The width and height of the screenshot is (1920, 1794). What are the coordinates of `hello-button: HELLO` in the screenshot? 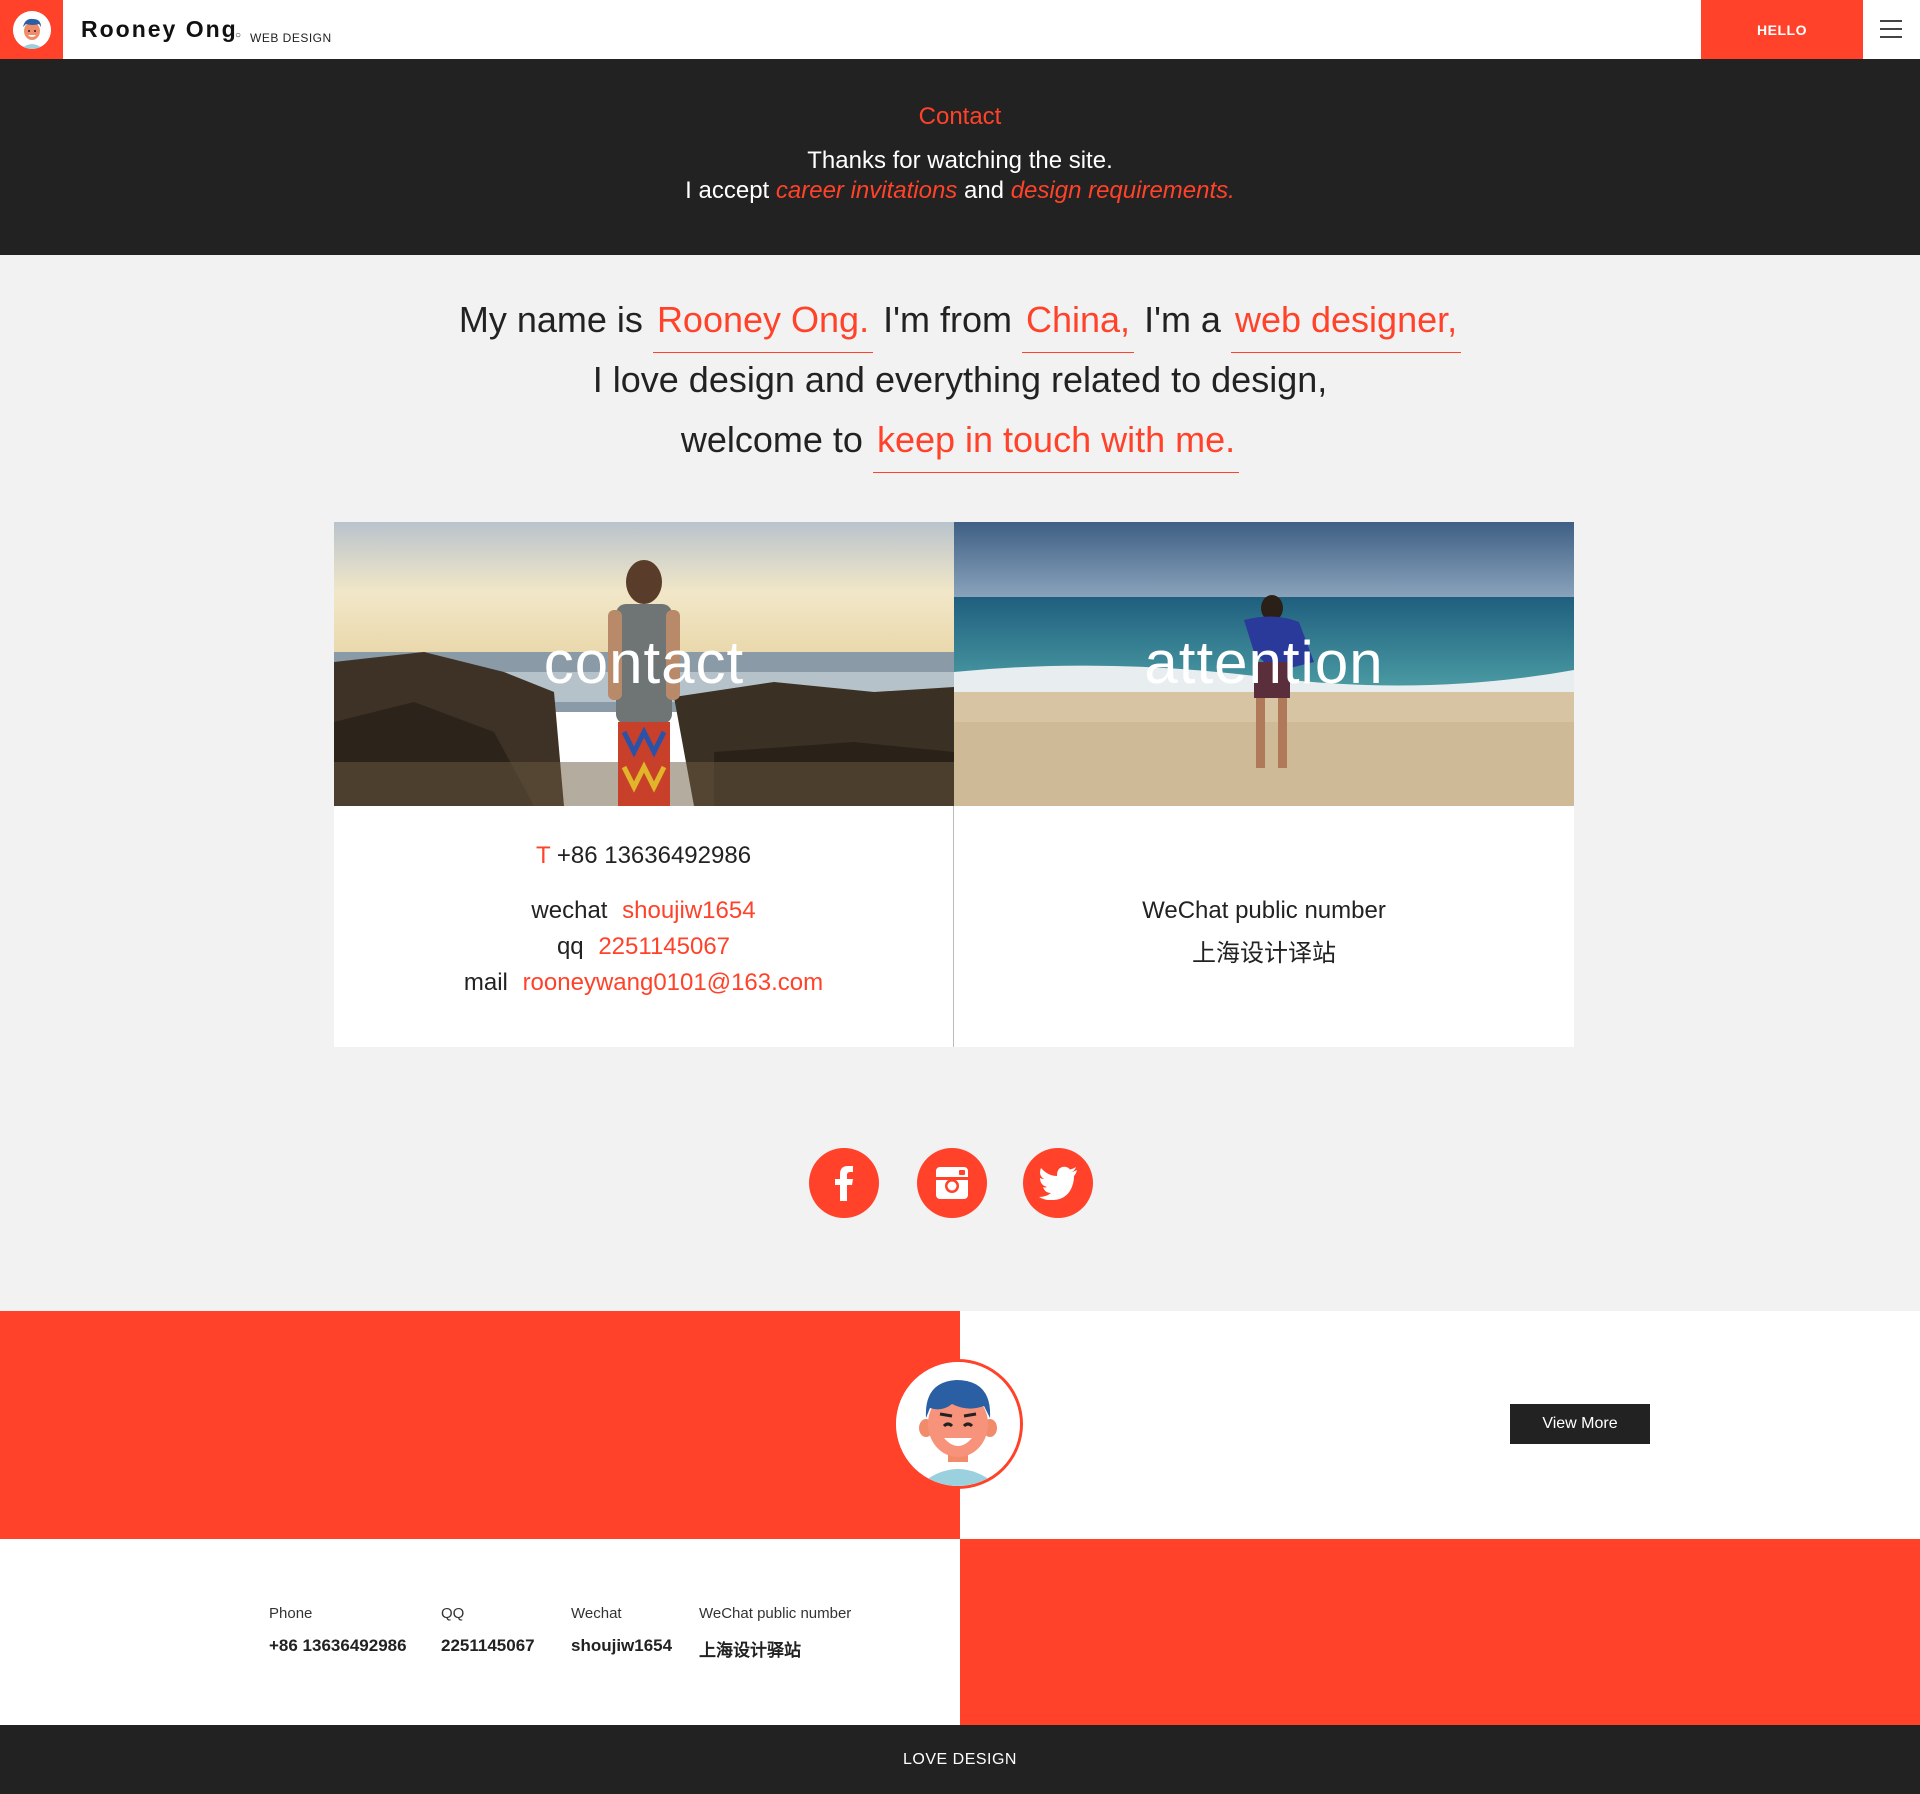 It's located at (1782, 29).